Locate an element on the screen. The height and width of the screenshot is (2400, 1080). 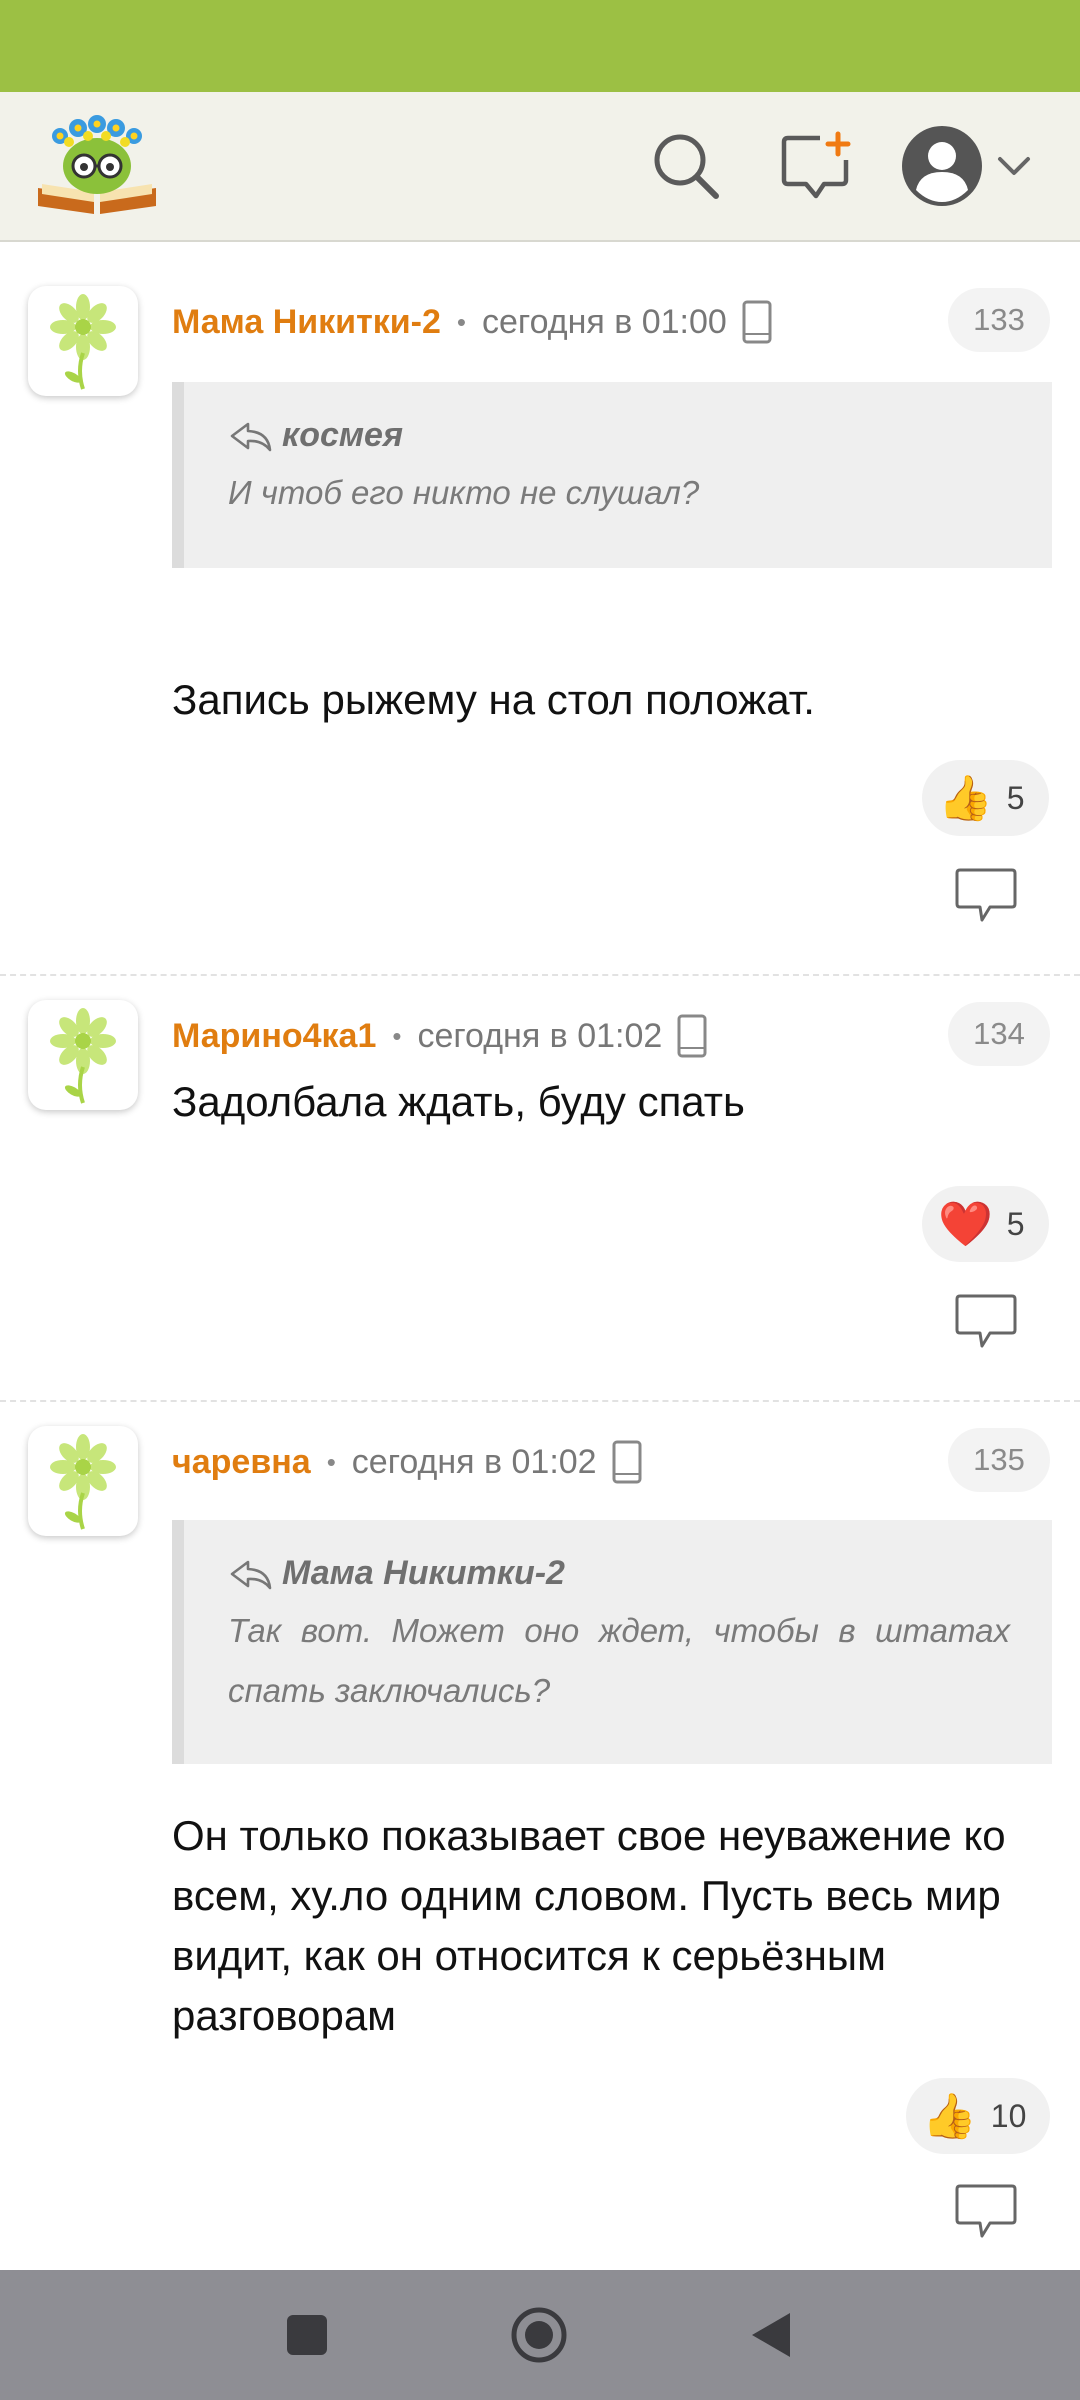
new-post-icon is located at coordinates (816, 165).